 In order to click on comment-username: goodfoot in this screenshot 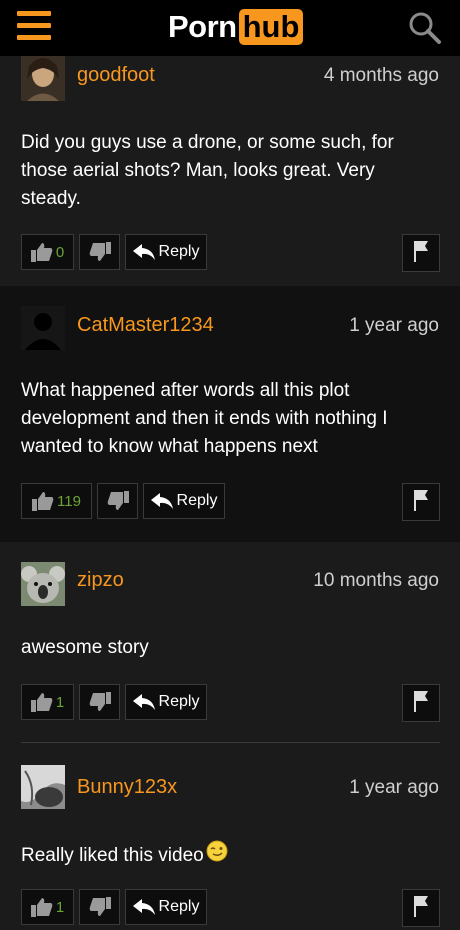, I will do `click(116, 75)`.